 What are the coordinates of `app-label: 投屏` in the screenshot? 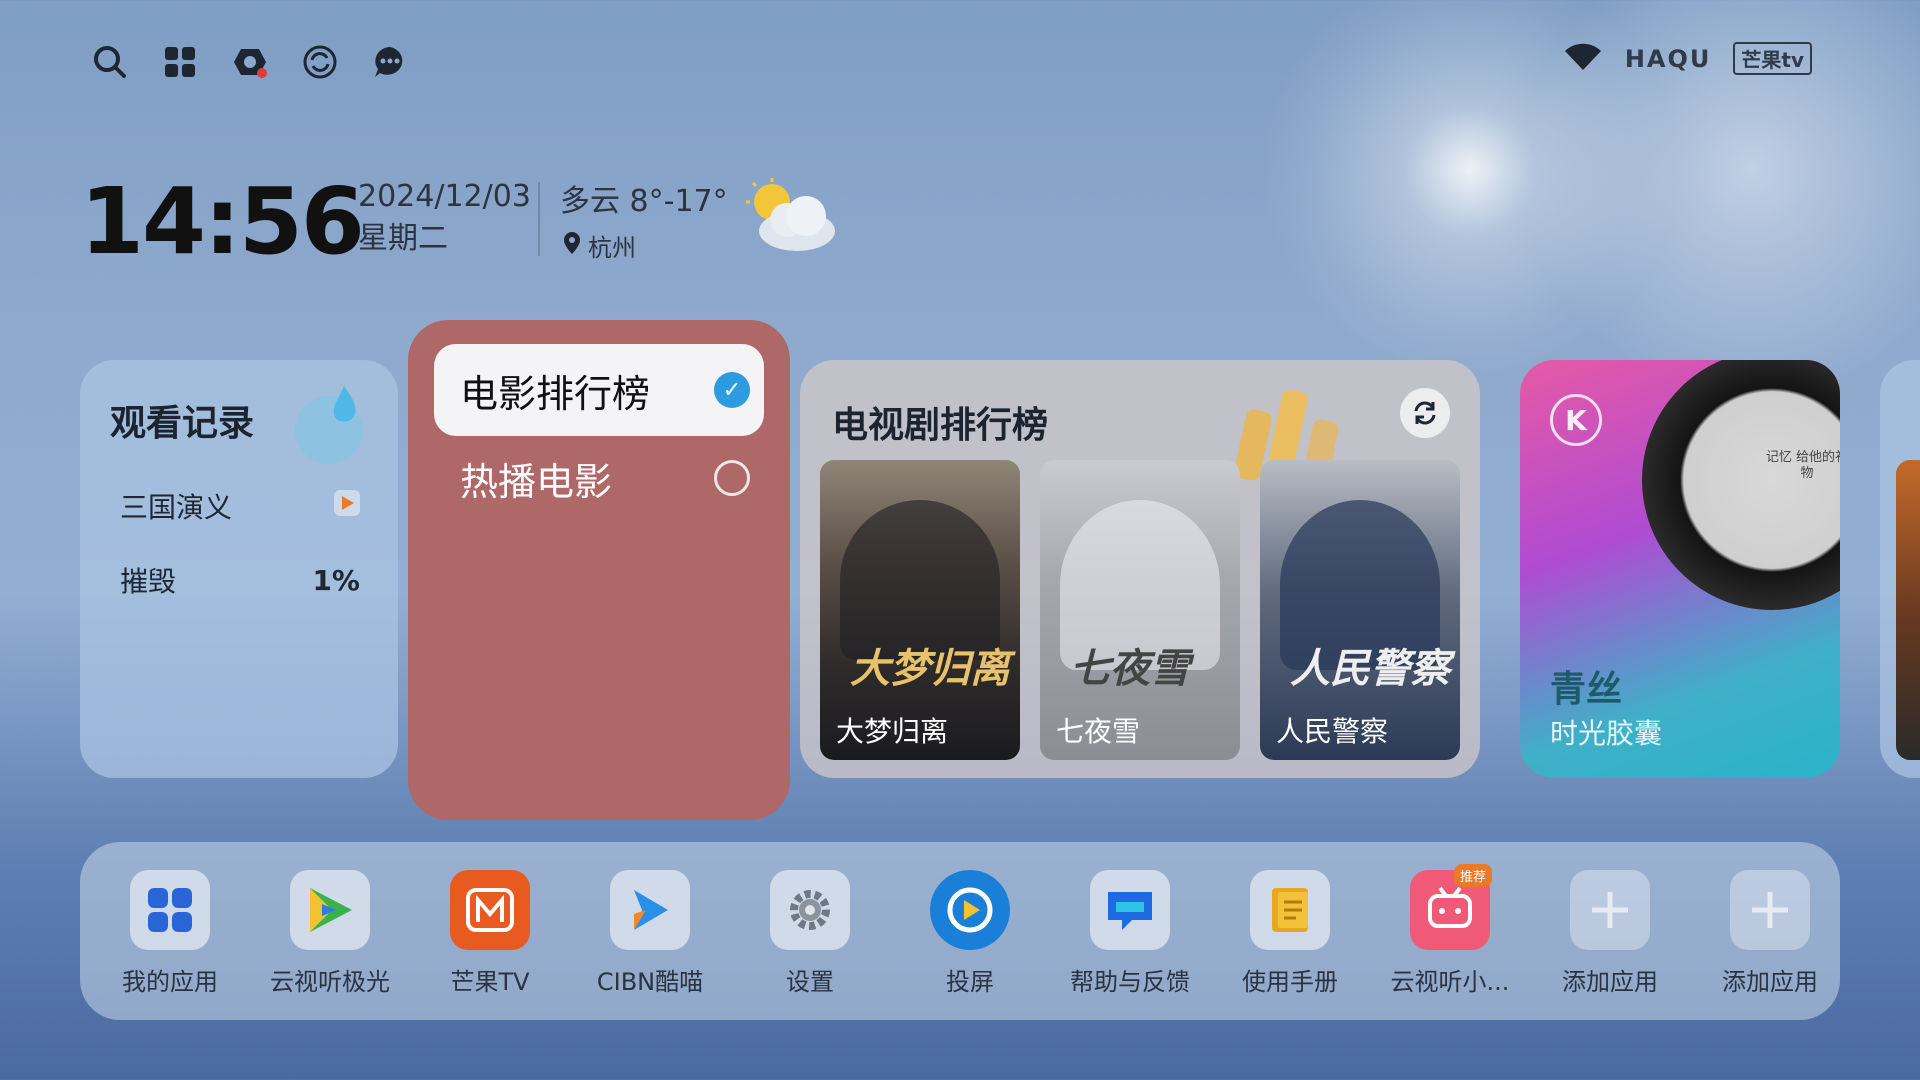 It's located at (970, 982).